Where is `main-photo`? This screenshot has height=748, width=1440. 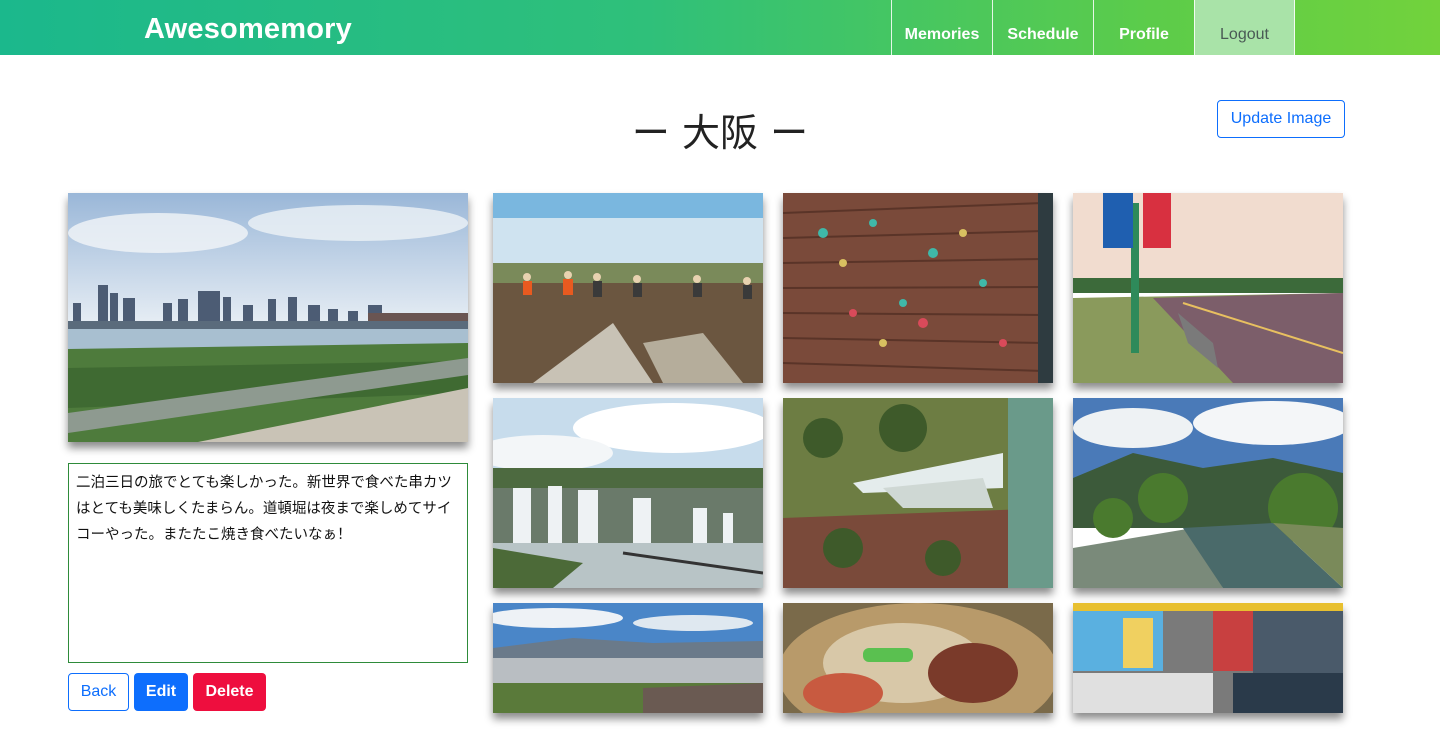
main-photo is located at coordinates (268, 317).